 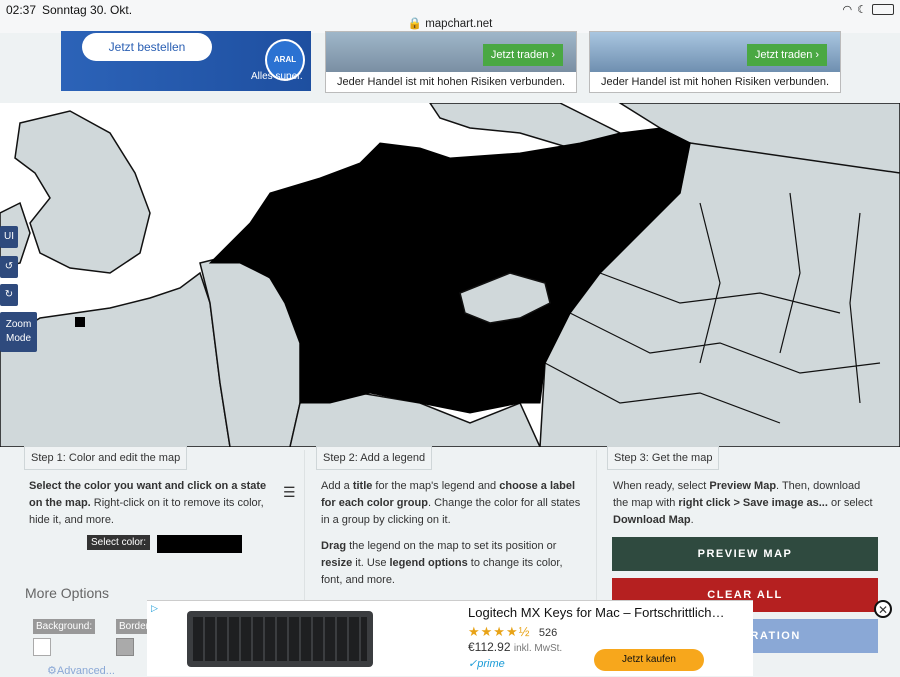 What do you see at coordinates (80, 322) in the screenshot?
I see `map-marker` at bounding box center [80, 322].